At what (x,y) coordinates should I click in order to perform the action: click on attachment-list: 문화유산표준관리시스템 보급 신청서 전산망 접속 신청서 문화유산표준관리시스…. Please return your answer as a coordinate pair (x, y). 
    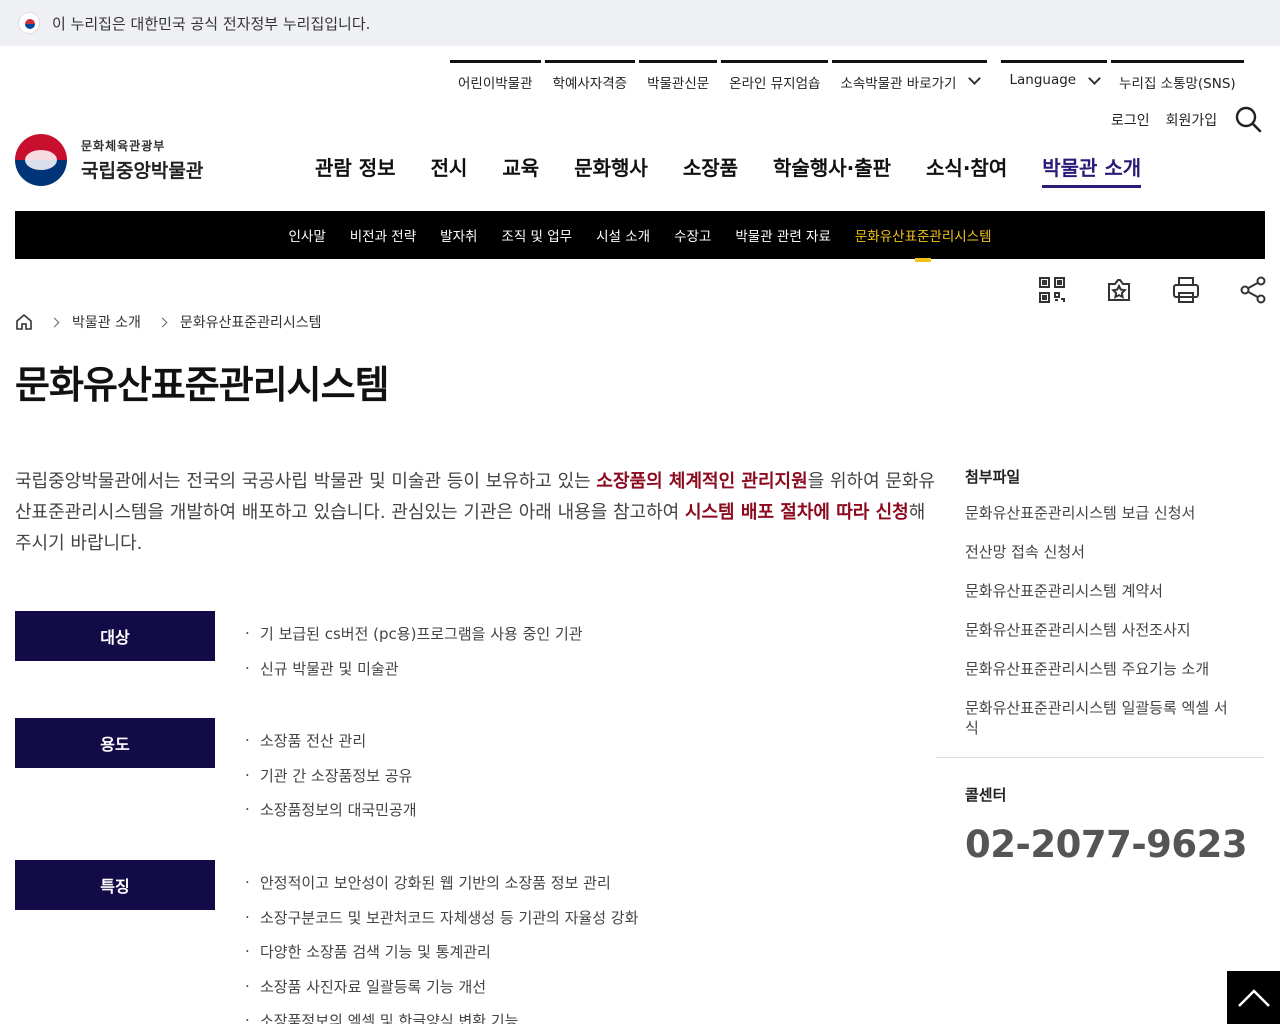
    Looking at the image, I should click on (1114, 620).